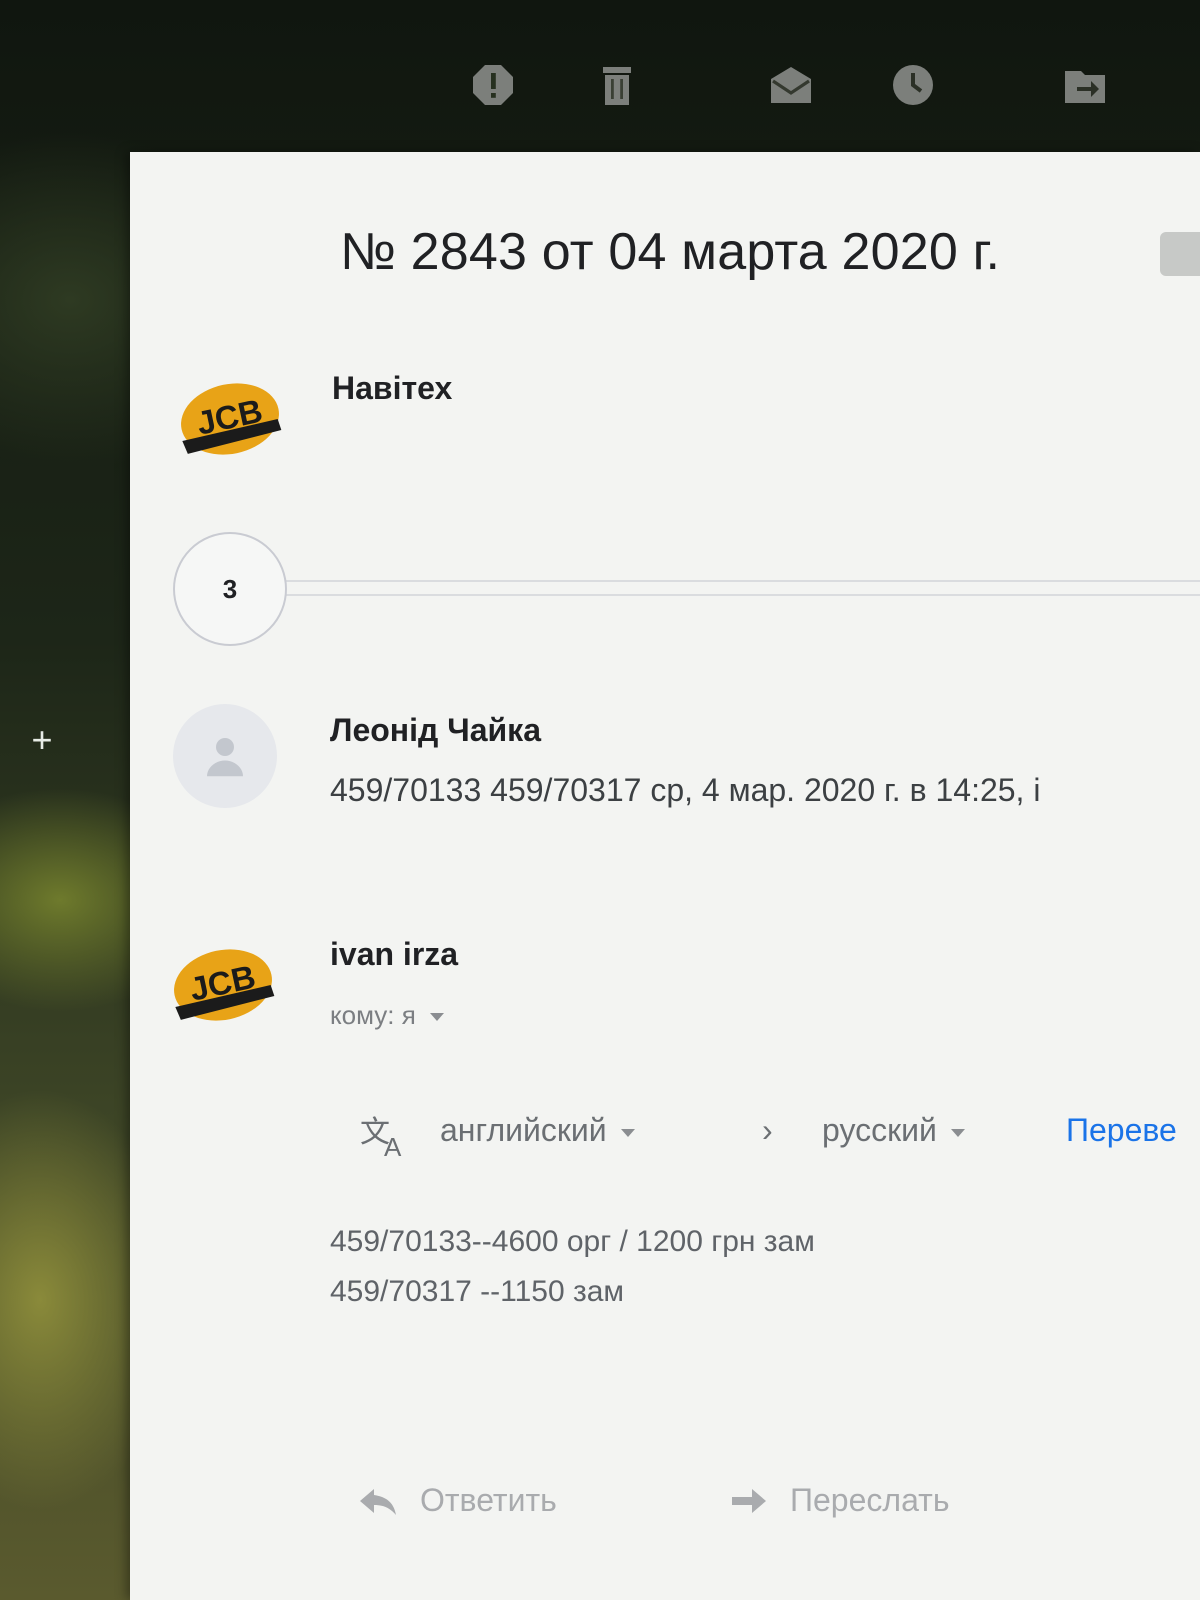 This screenshot has width=1200, height=1600. Describe the element at coordinates (1180, 254) in the screenshot. I see `subject-label-tag` at that location.